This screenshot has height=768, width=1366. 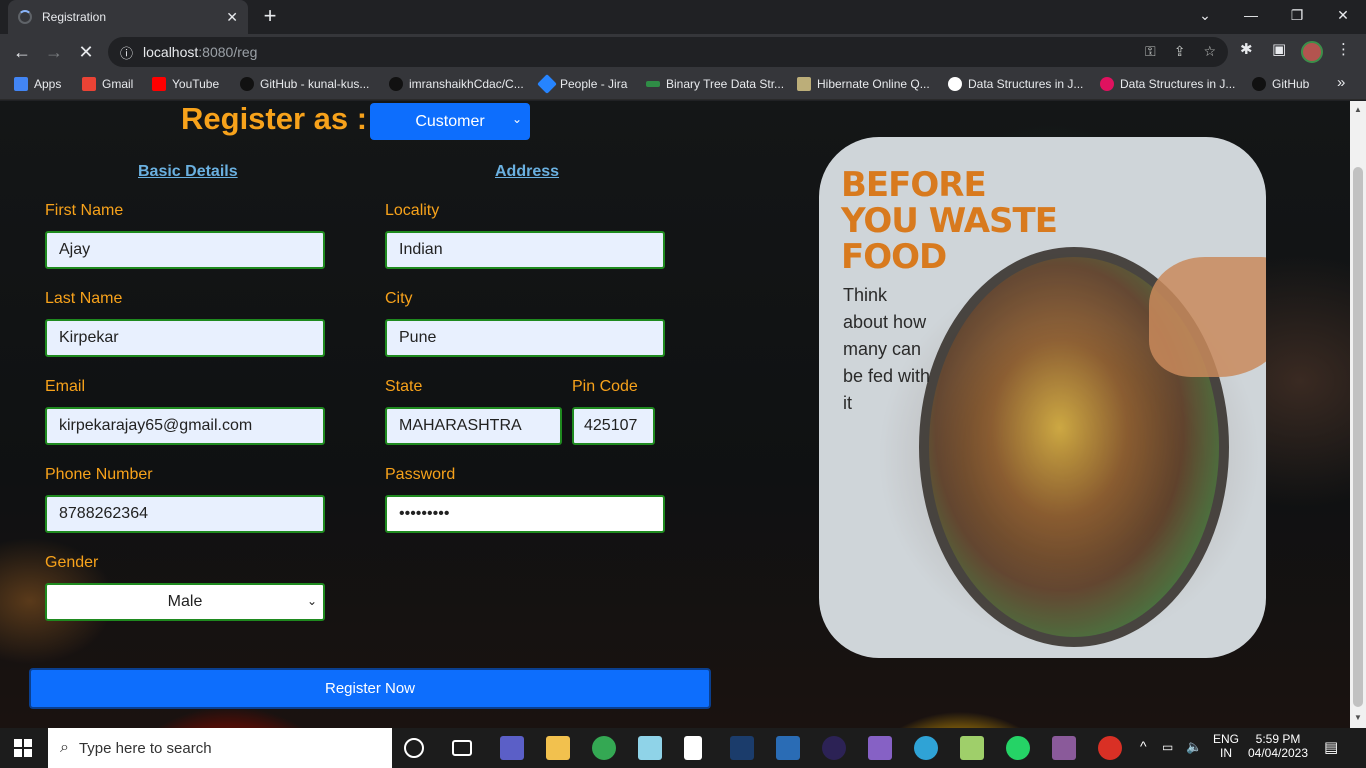 What do you see at coordinates (926, 748) in the screenshot?
I see `edge-icon` at bounding box center [926, 748].